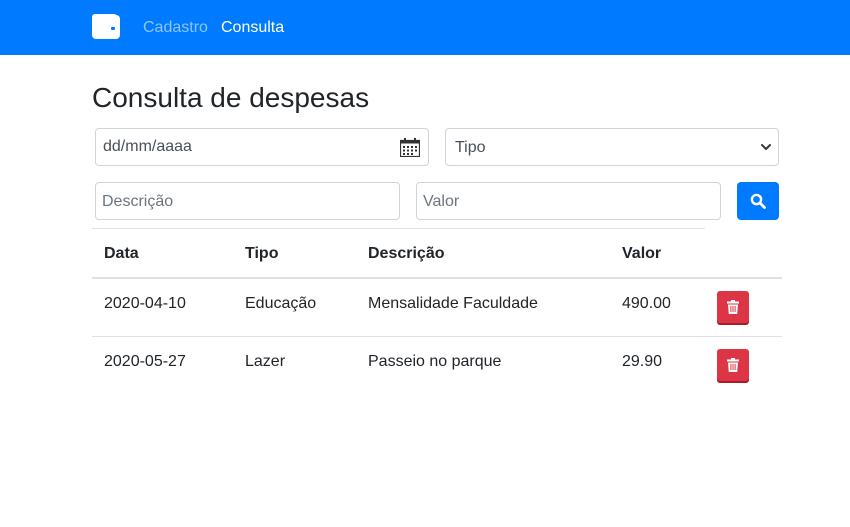  I want to click on table-top-border, so click(398, 228).